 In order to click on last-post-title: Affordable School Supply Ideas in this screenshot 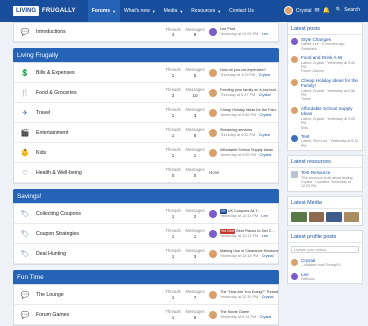, I will do `click(246, 150)`.